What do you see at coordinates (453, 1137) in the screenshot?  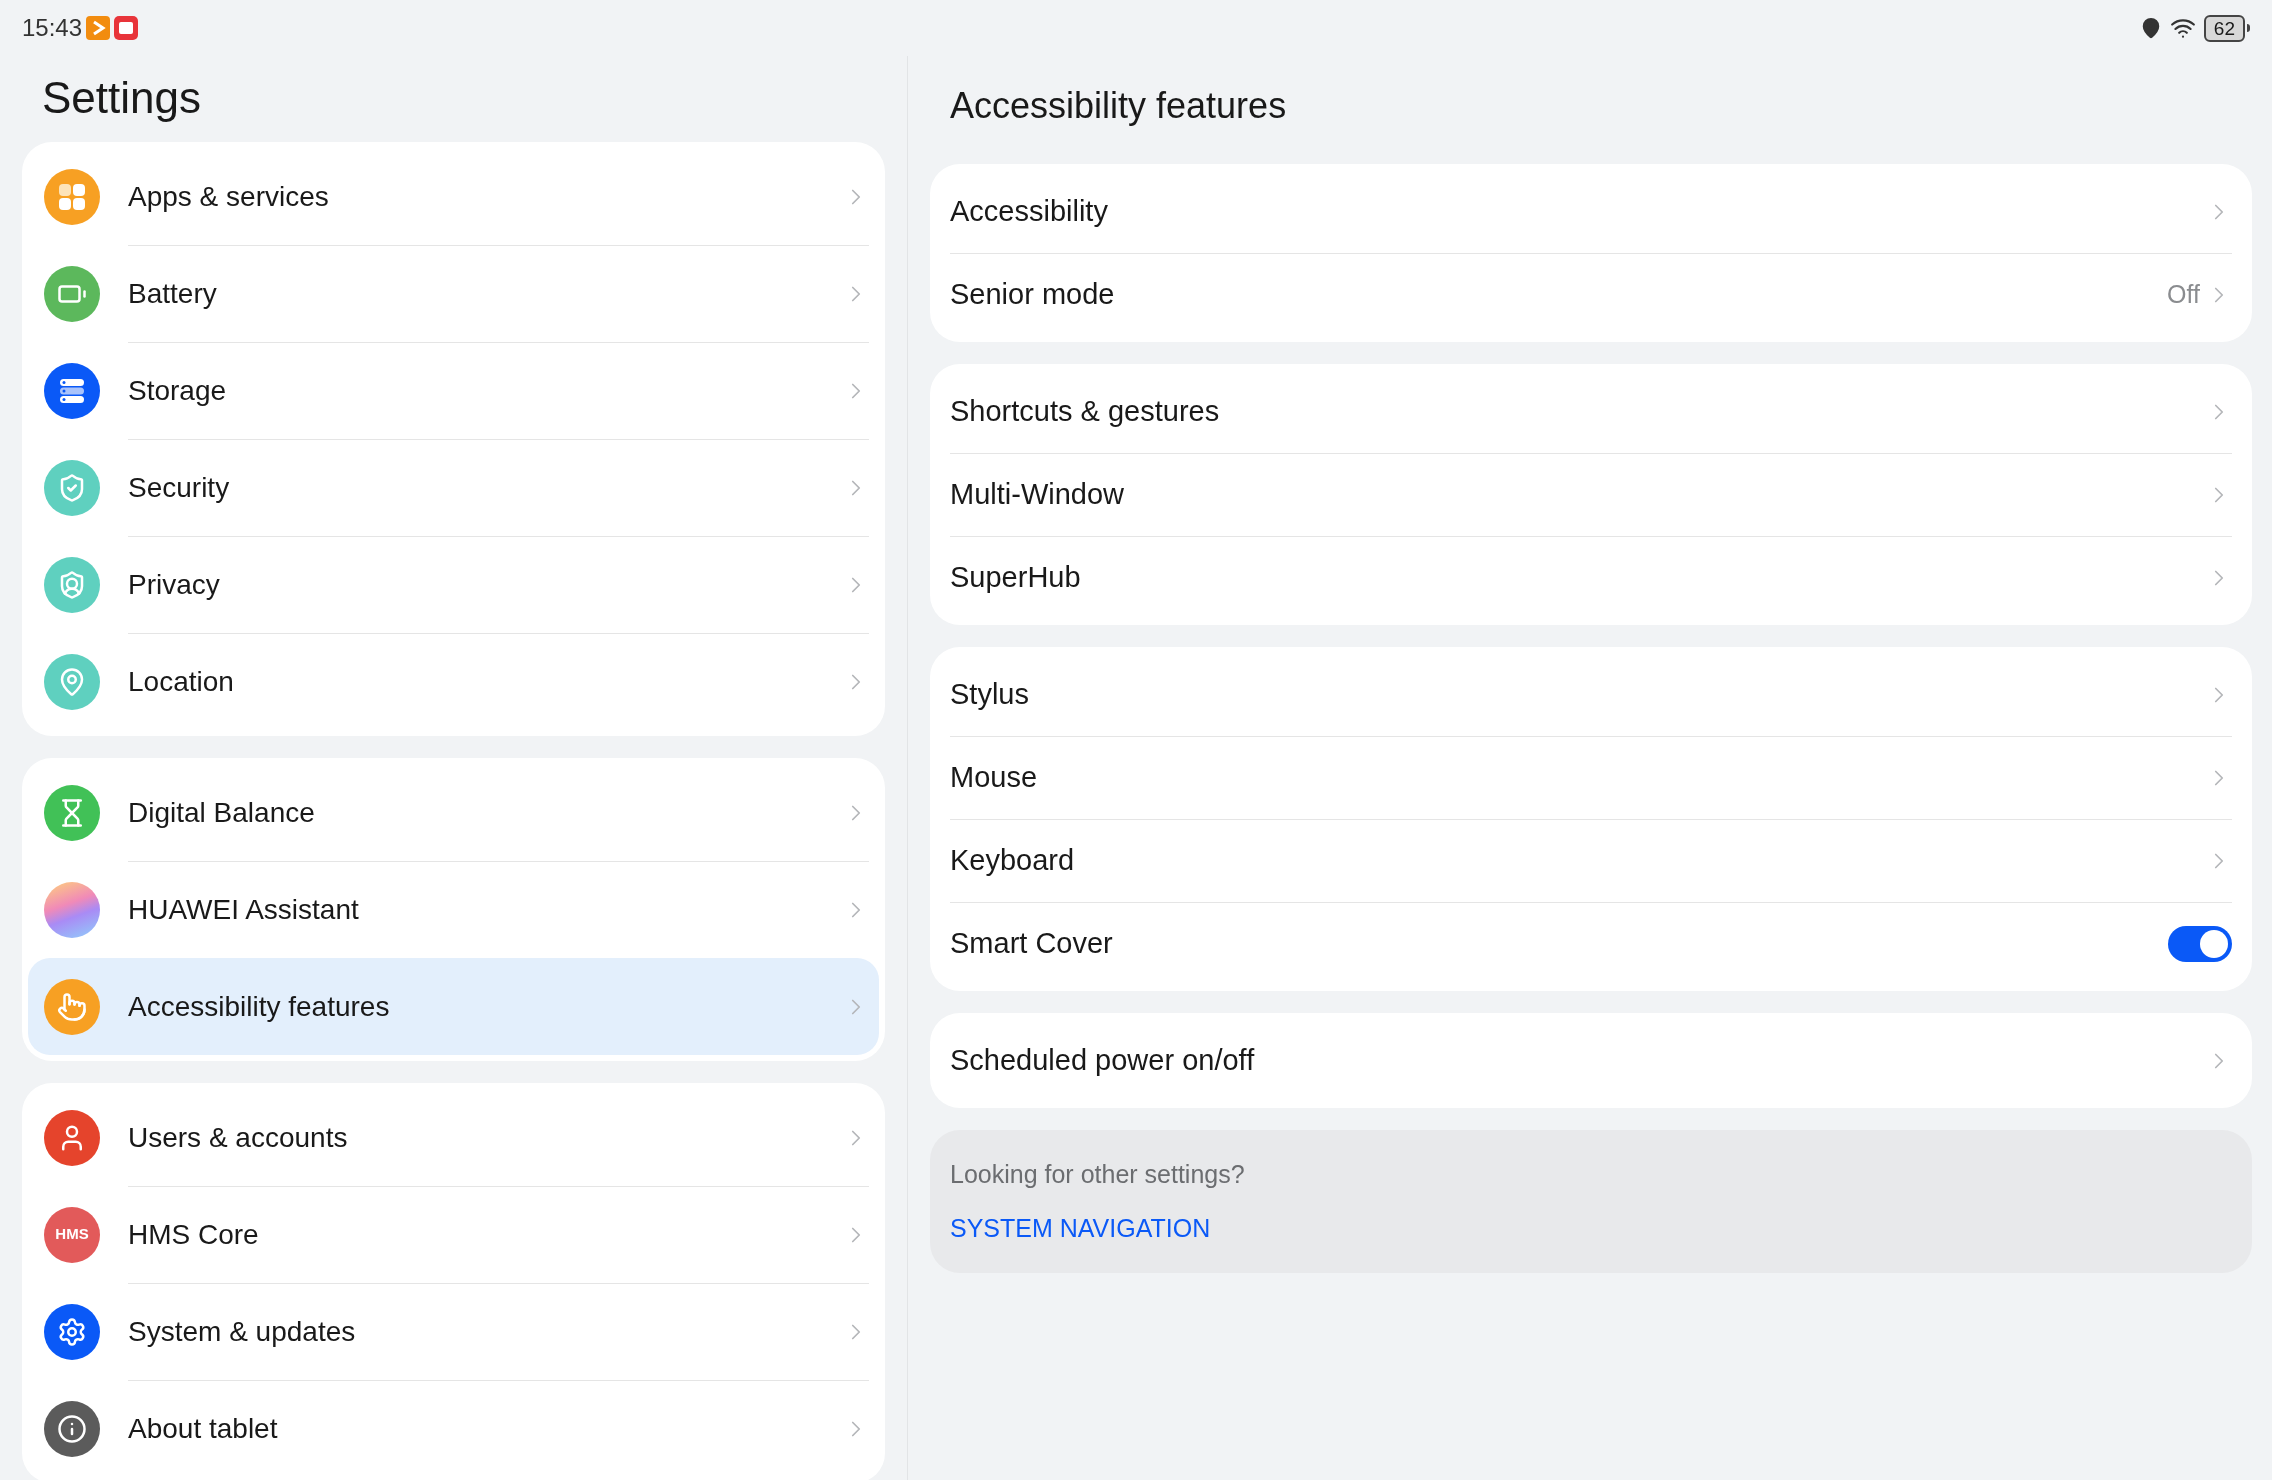 I see `settings-row: Users & accounts` at bounding box center [453, 1137].